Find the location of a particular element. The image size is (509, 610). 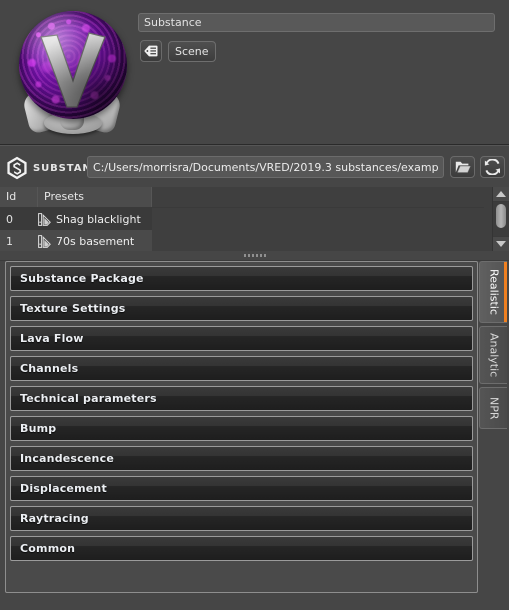

tab-realistic-label: Realistic is located at coordinates (494, 292).